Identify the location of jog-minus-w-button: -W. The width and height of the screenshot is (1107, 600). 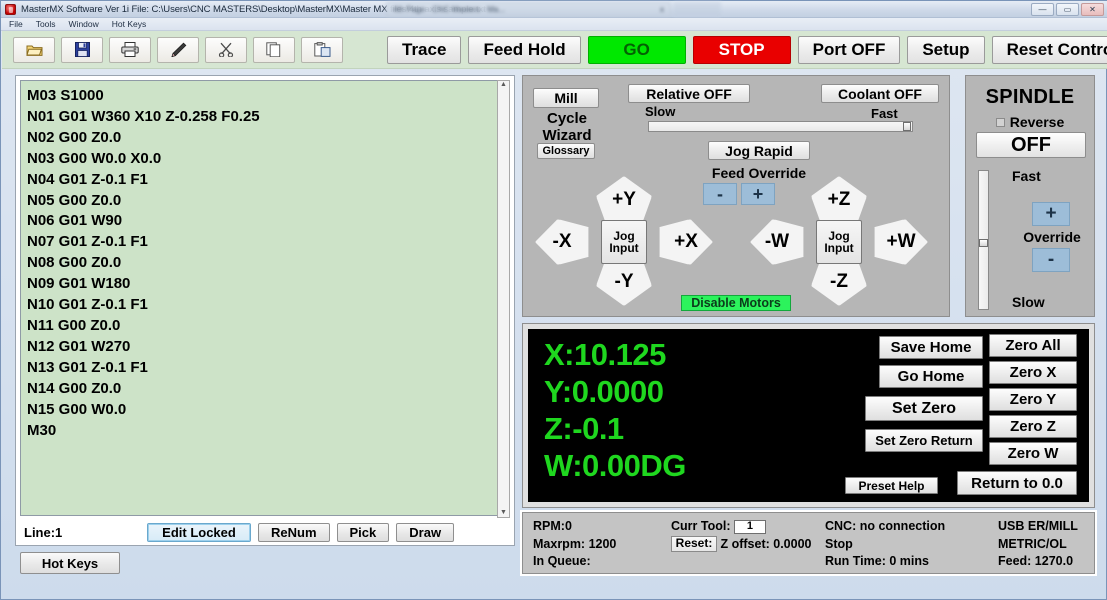
(777, 242).